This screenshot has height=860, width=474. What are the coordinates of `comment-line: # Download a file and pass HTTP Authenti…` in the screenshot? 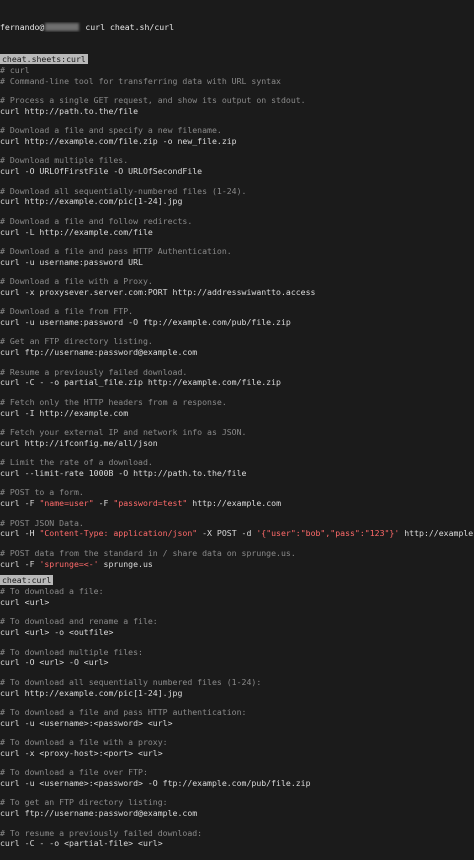 It's located at (116, 250).